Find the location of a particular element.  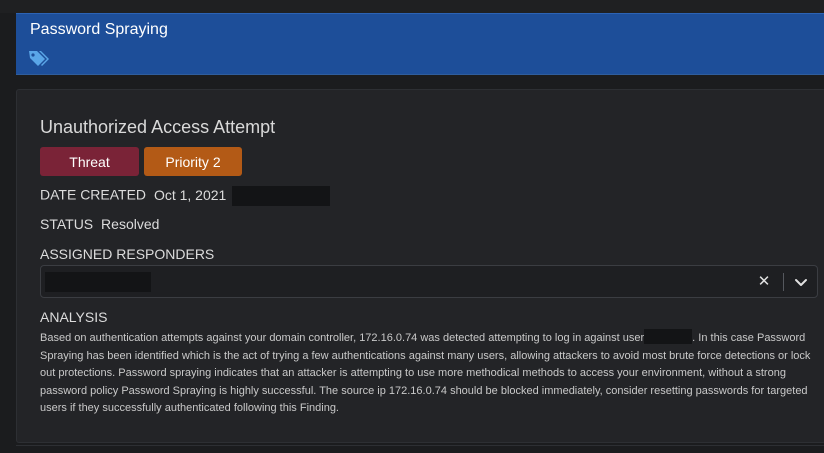

chevron-down-icon is located at coordinates (801, 282).